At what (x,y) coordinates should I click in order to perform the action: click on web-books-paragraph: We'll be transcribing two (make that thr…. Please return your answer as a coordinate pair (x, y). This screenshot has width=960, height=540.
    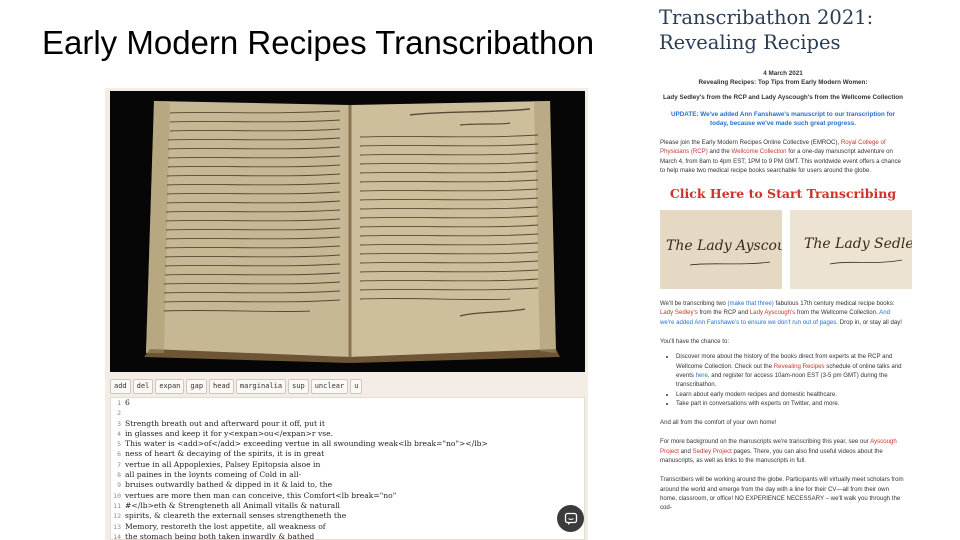
    Looking at the image, I should click on (782, 313).